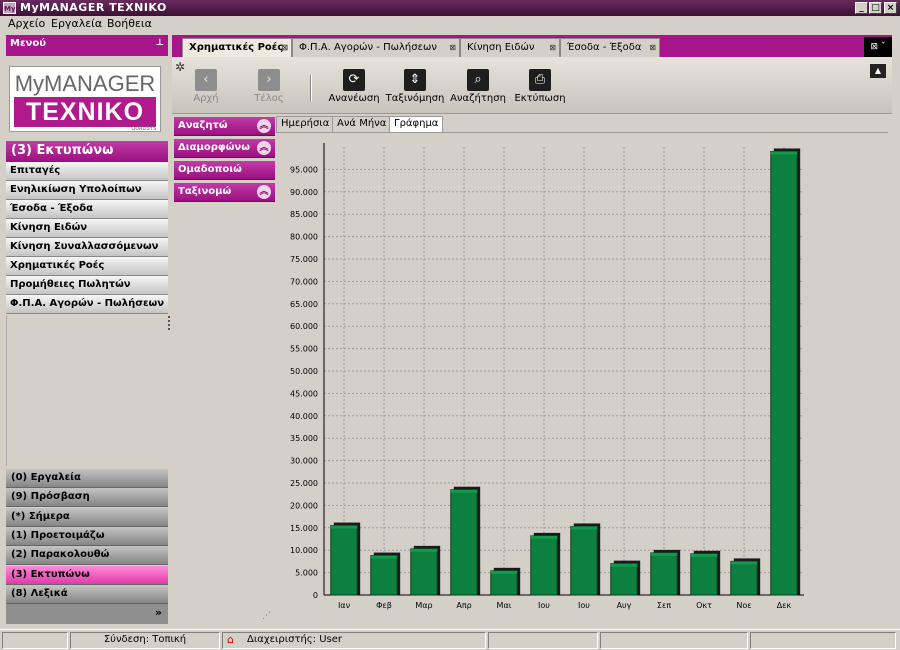 This screenshot has width=900, height=650. Describe the element at coordinates (87, 151) in the screenshot. I see `section-title: (3) Εκτυπώνω` at that location.